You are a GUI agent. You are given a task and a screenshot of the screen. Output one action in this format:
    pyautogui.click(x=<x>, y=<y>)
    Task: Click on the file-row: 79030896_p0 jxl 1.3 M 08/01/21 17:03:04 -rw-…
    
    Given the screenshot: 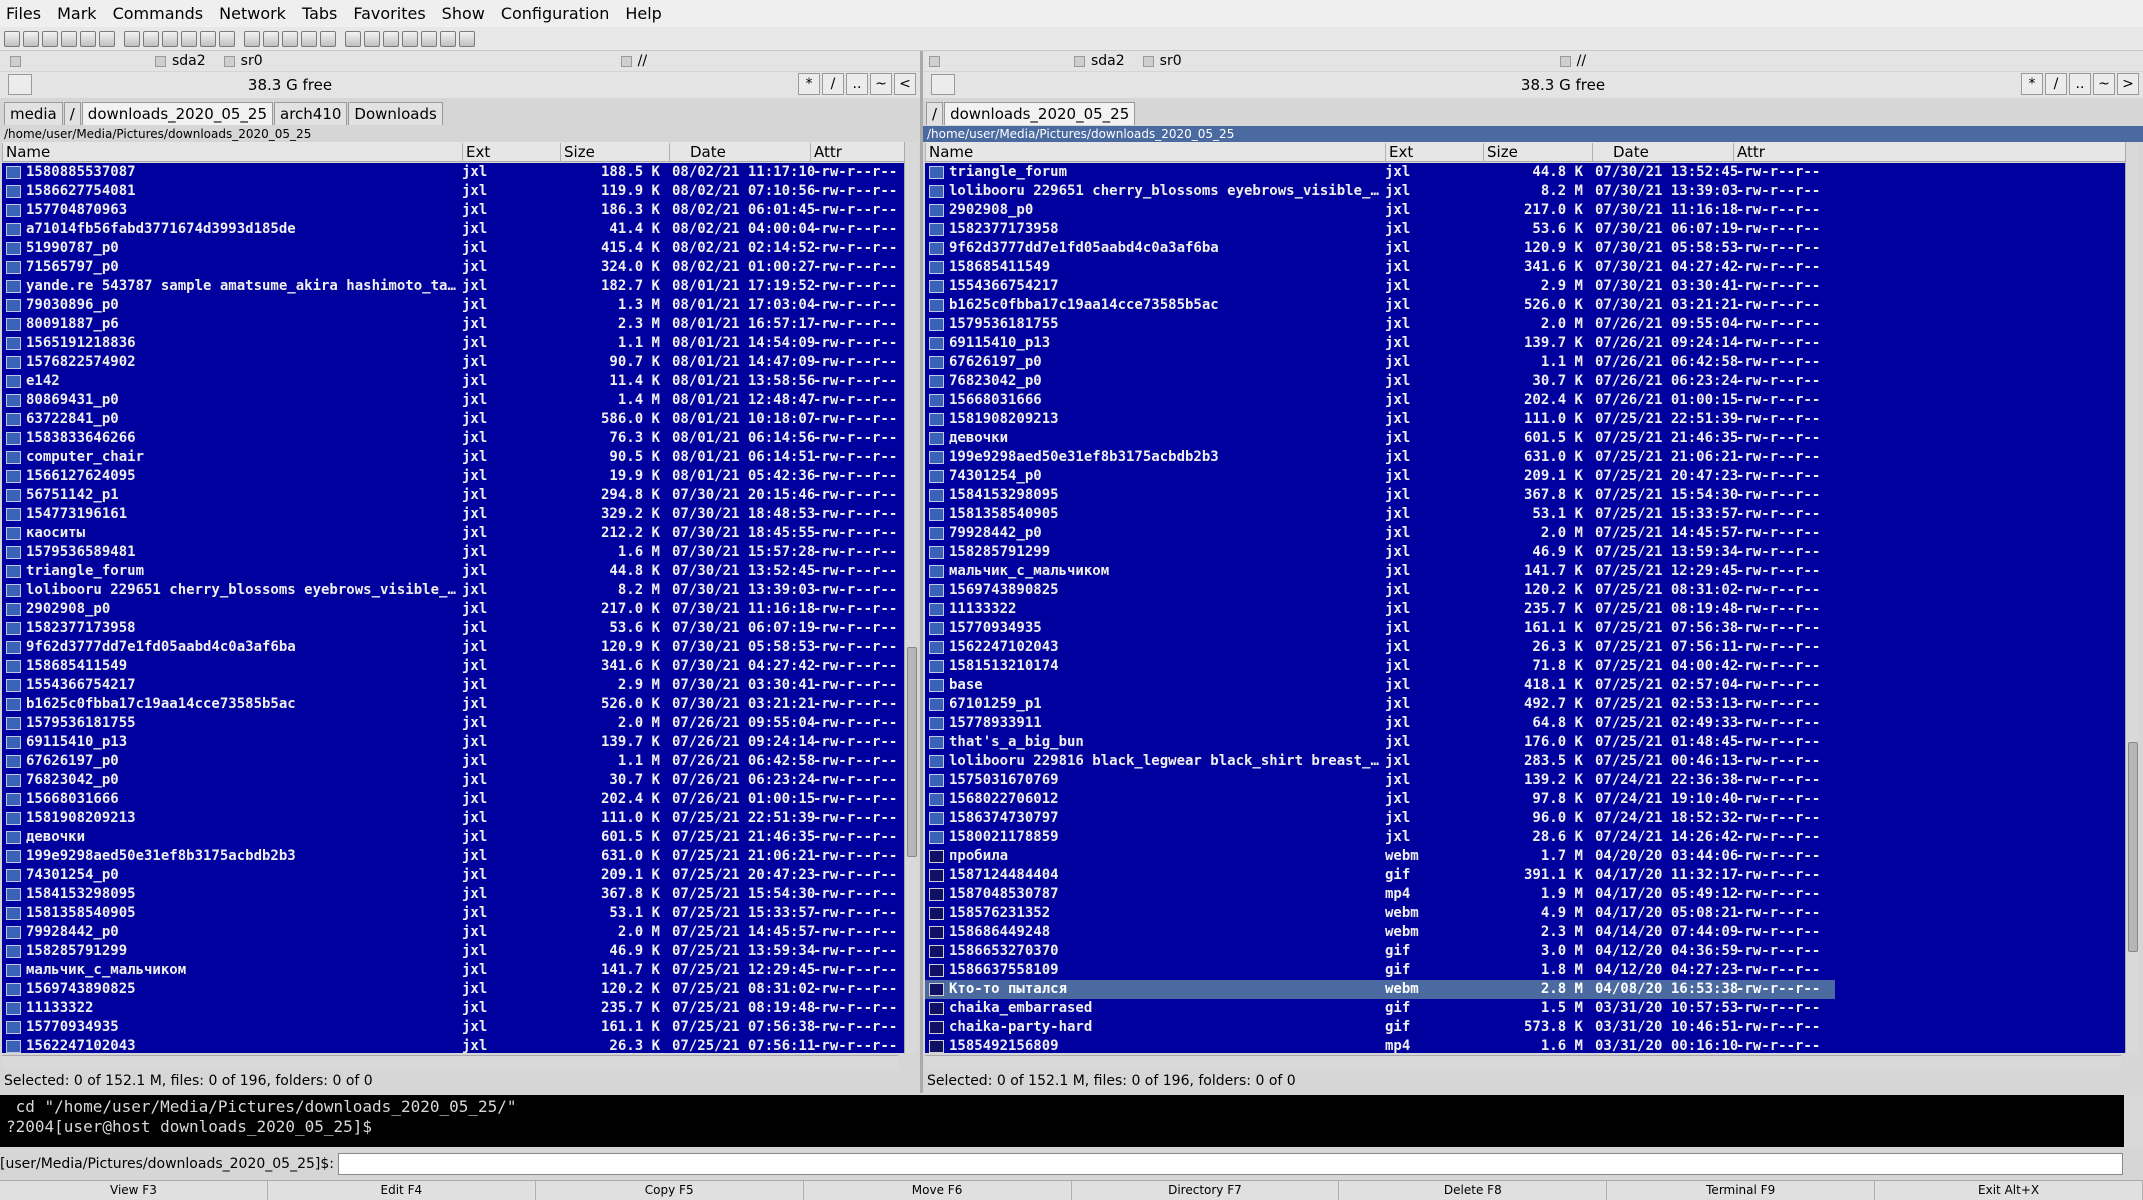 What is the action you would take?
    pyautogui.click(x=449, y=305)
    